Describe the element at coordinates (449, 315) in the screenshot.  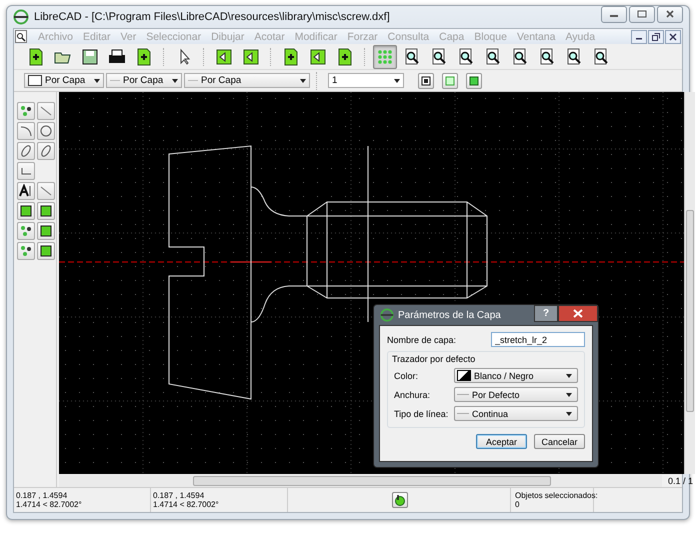
I see `dialog-title: Parámetros de la Capa` at that location.